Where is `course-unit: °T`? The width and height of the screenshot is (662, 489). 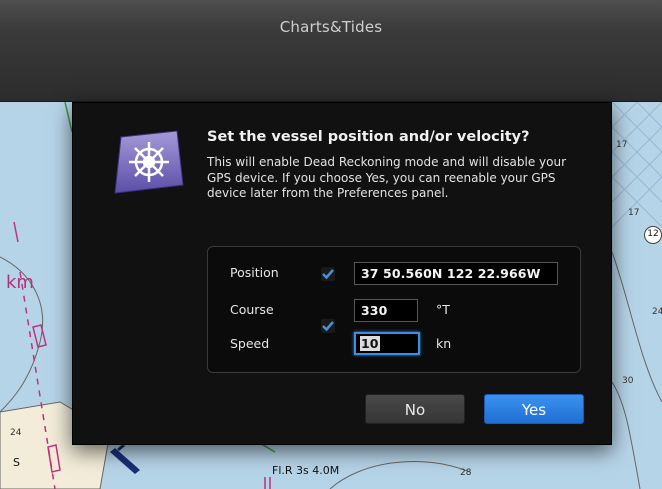
course-unit: °T is located at coordinates (443, 309).